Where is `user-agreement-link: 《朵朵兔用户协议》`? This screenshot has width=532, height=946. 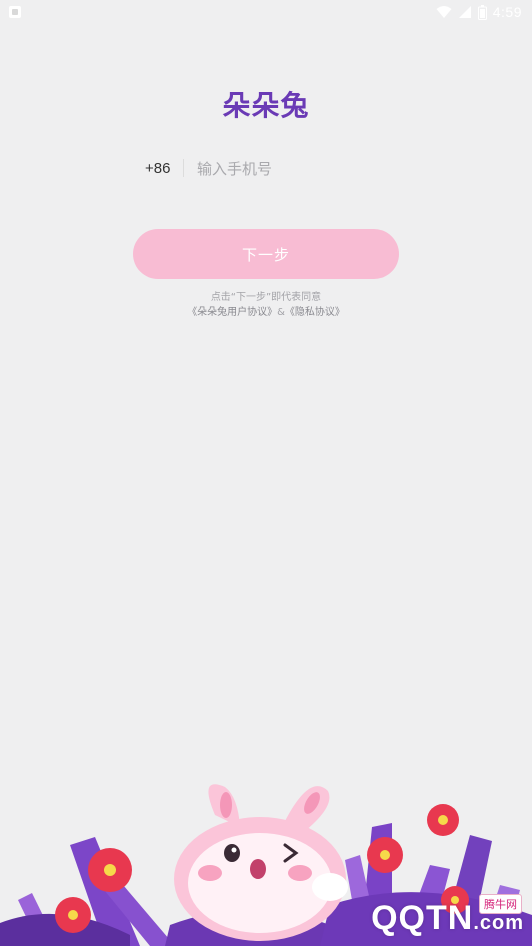
user-agreement-link: 《朵朵兔用户协议》 is located at coordinates (232, 312).